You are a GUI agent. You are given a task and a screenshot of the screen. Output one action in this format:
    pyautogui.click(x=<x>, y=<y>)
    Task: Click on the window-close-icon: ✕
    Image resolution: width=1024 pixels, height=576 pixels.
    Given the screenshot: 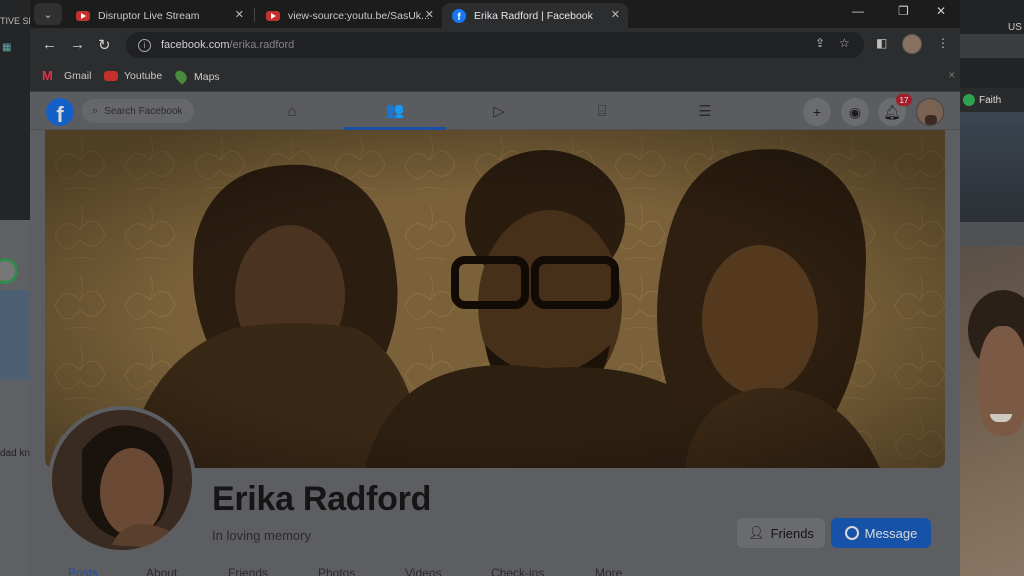 What is the action you would take?
    pyautogui.click(x=941, y=11)
    